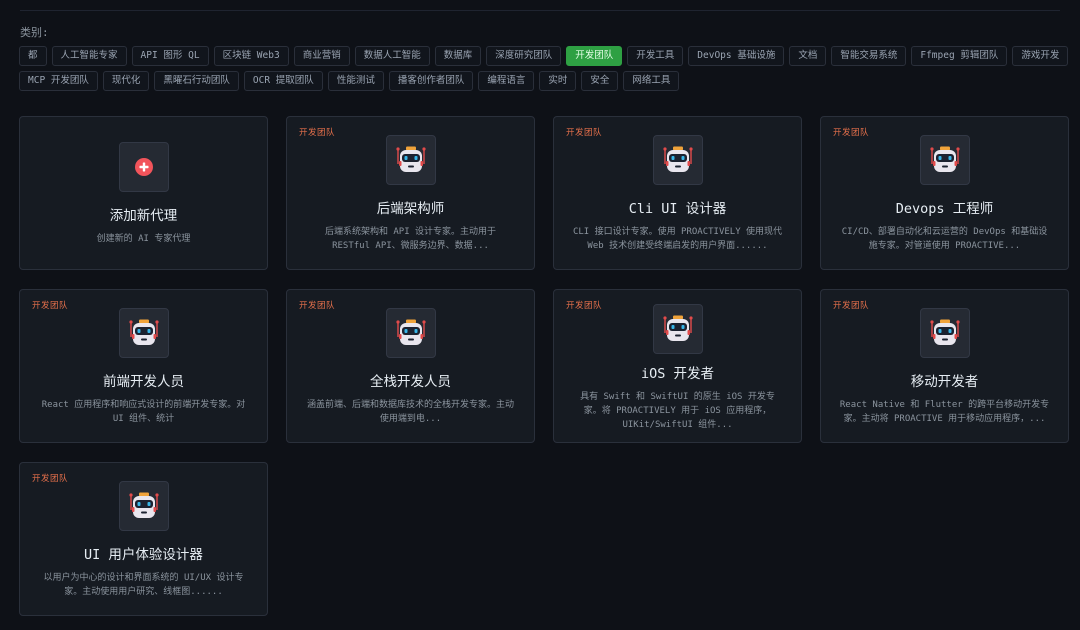  I want to click on category-tag: DevOps 基础设施, so click(736, 56).